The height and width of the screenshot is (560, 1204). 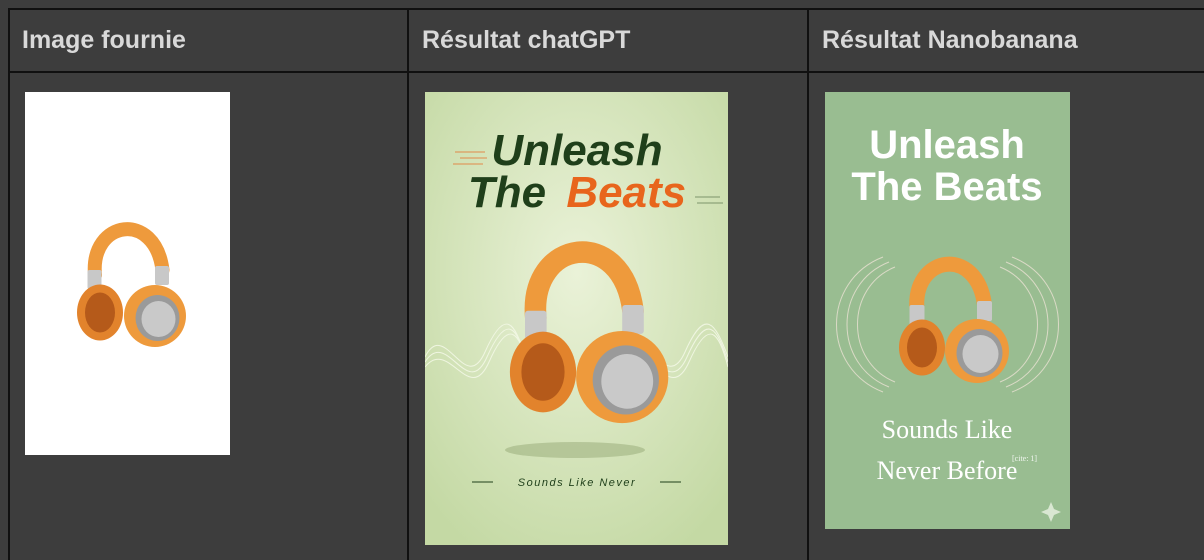 I want to click on headphones-icon, so click(x=131, y=284).